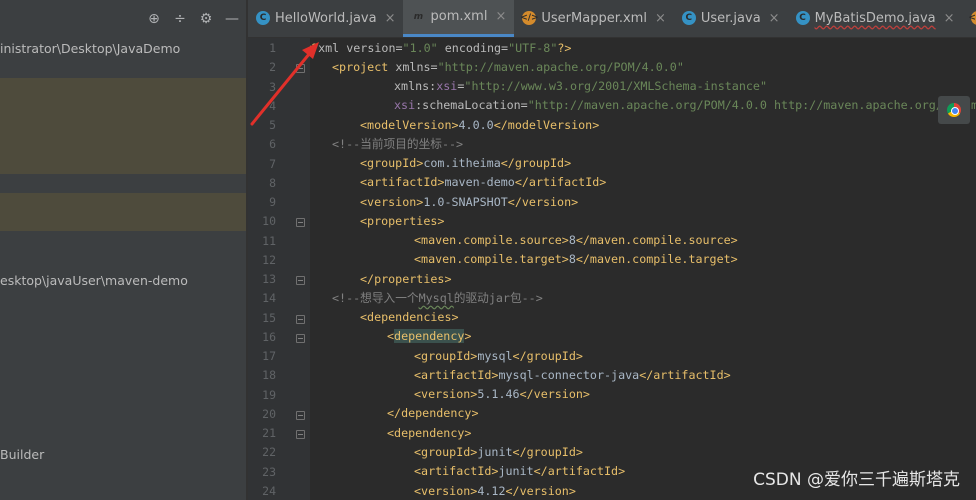  Describe the element at coordinates (262, 164) in the screenshot. I see `line-number: 7` at that location.